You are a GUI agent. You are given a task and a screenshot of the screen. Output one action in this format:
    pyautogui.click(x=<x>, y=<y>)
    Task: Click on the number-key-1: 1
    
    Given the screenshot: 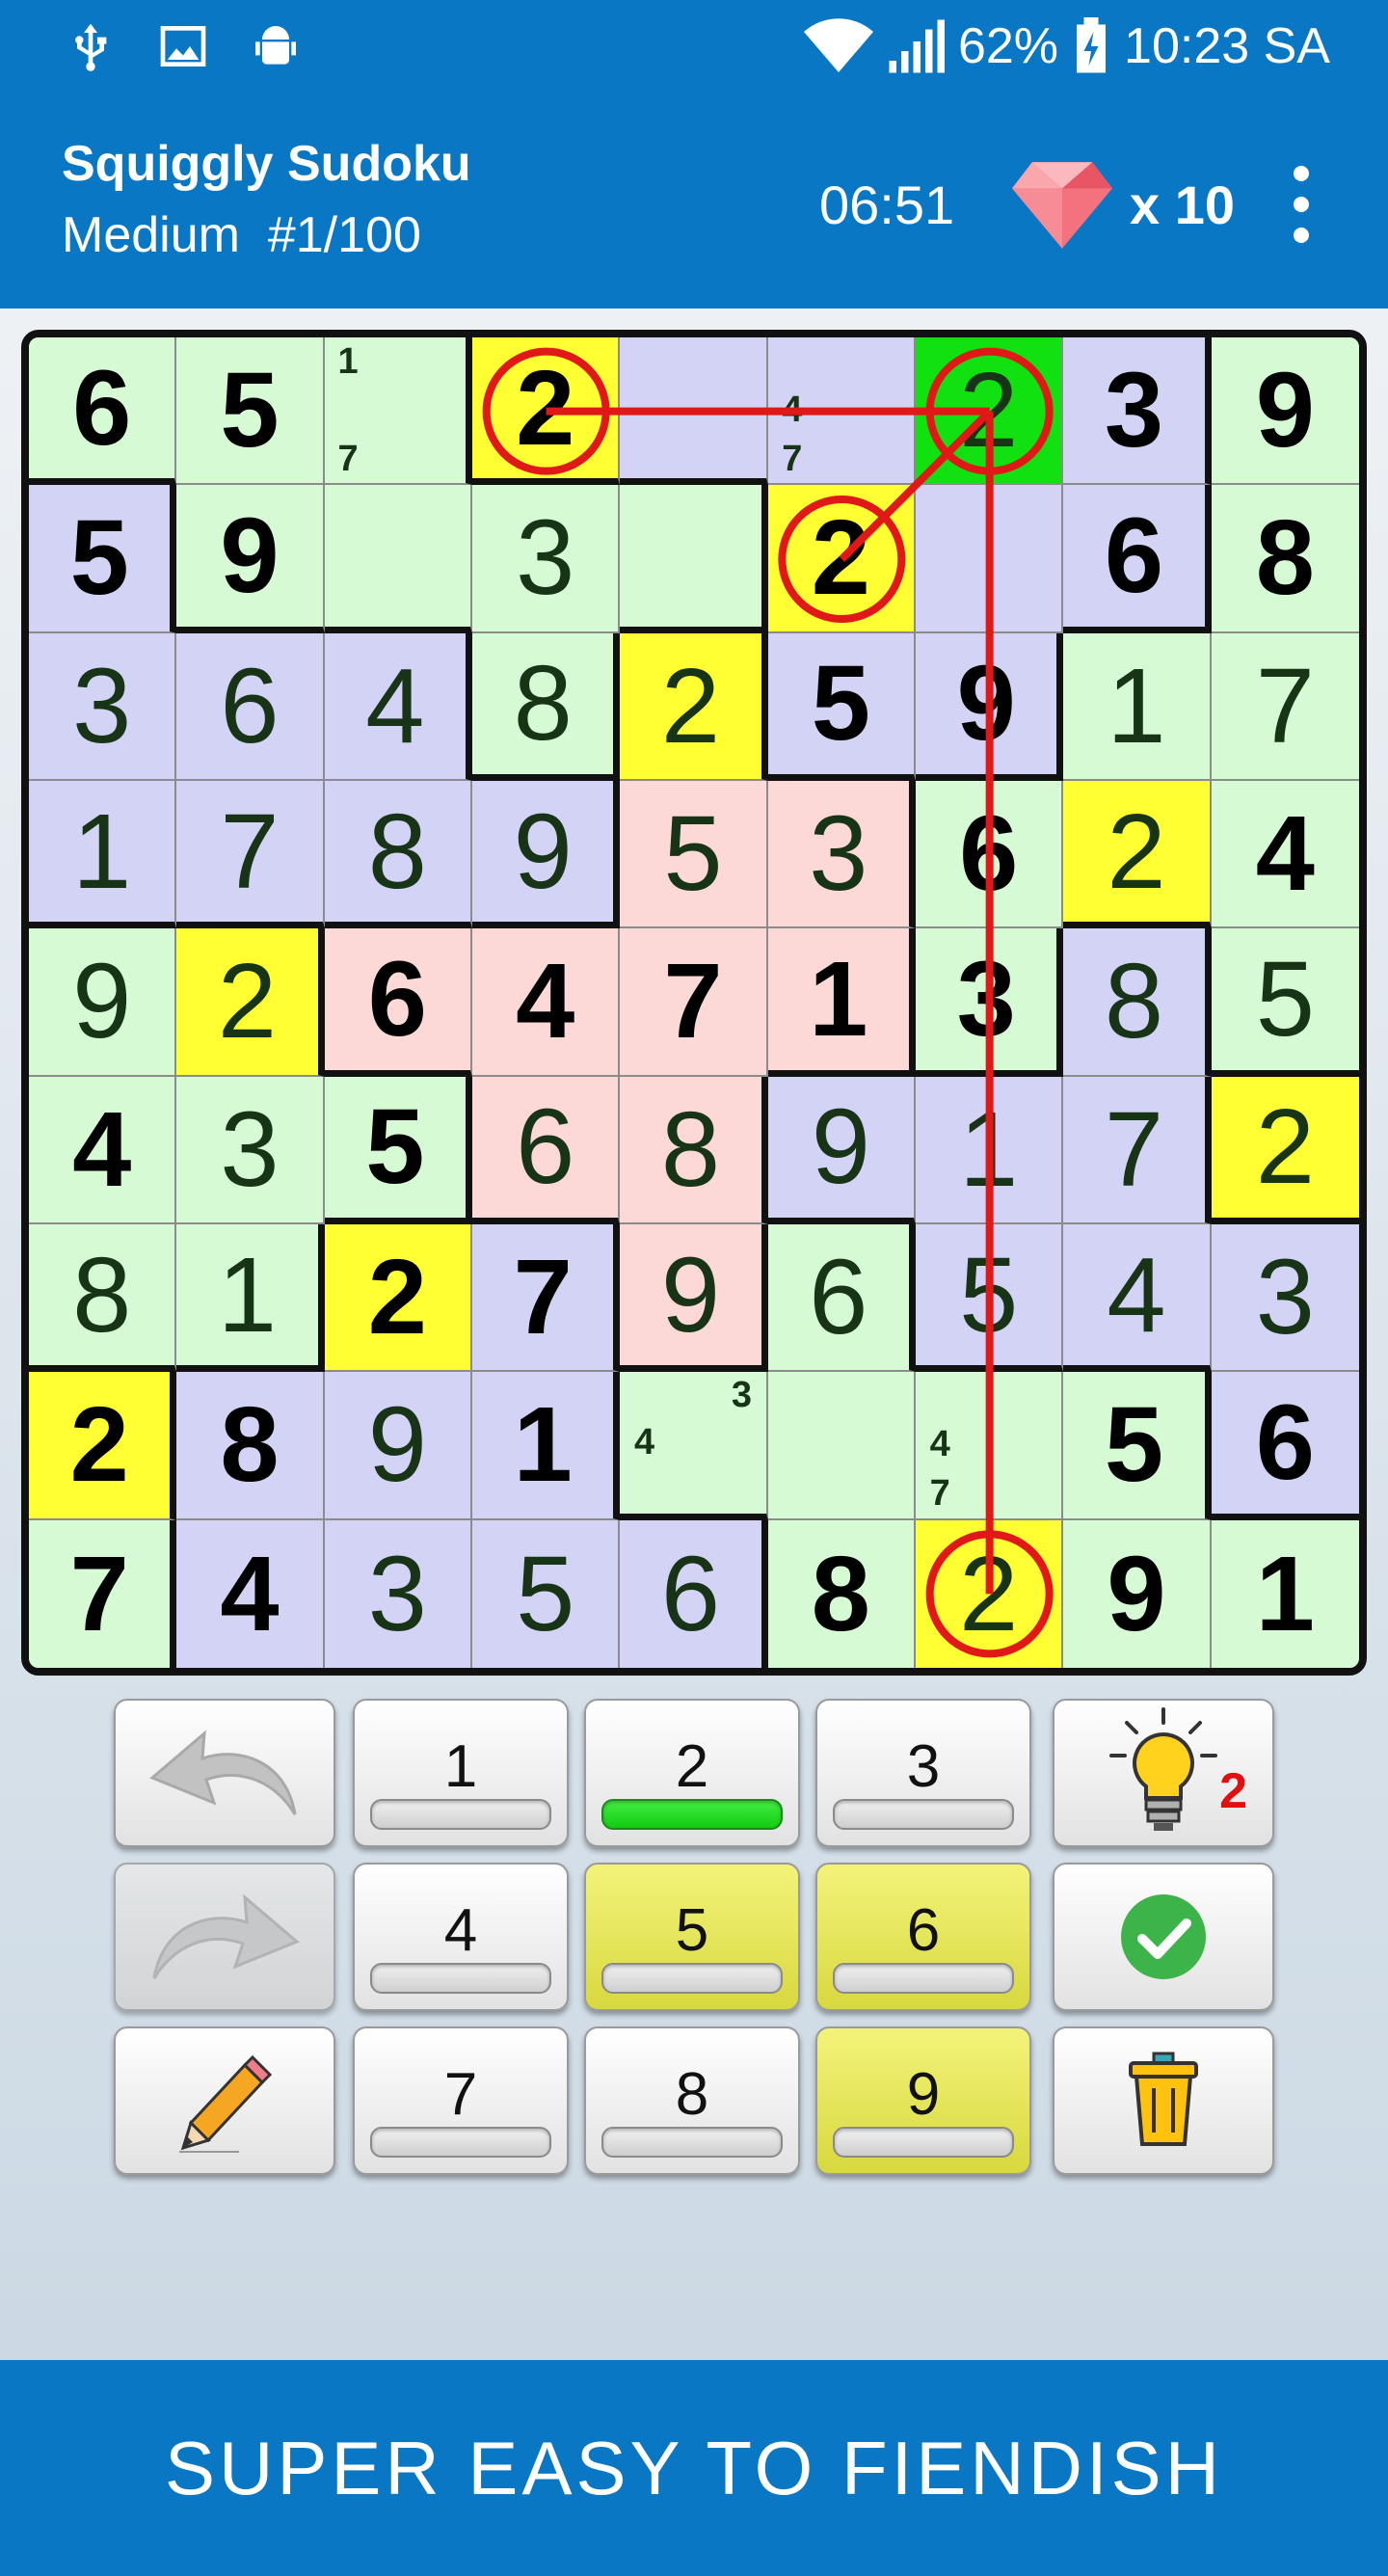 What is the action you would take?
    pyautogui.click(x=461, y=1773)
    